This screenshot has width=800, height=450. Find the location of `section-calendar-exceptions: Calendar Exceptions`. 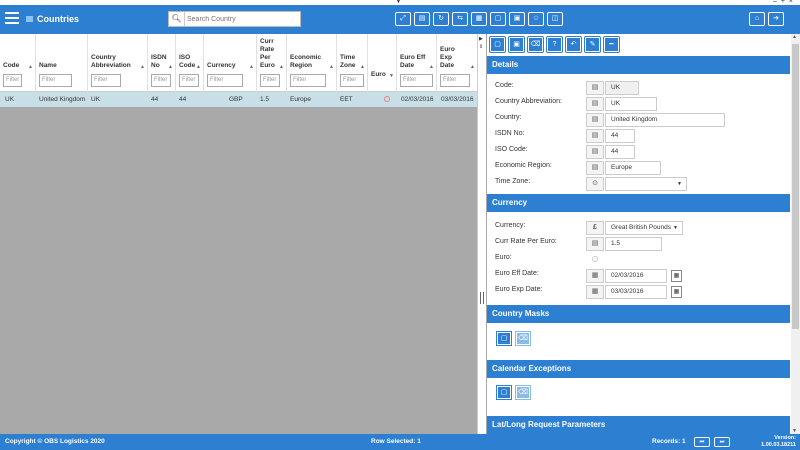

section-calendar-exceptions: Calendar Exceptions is located at coordinates (638, 369).